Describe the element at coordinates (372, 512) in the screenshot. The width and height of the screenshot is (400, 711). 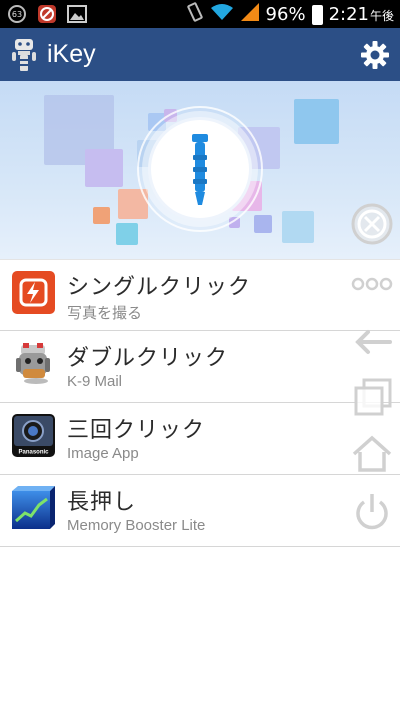
I see `power-icon` at that location.